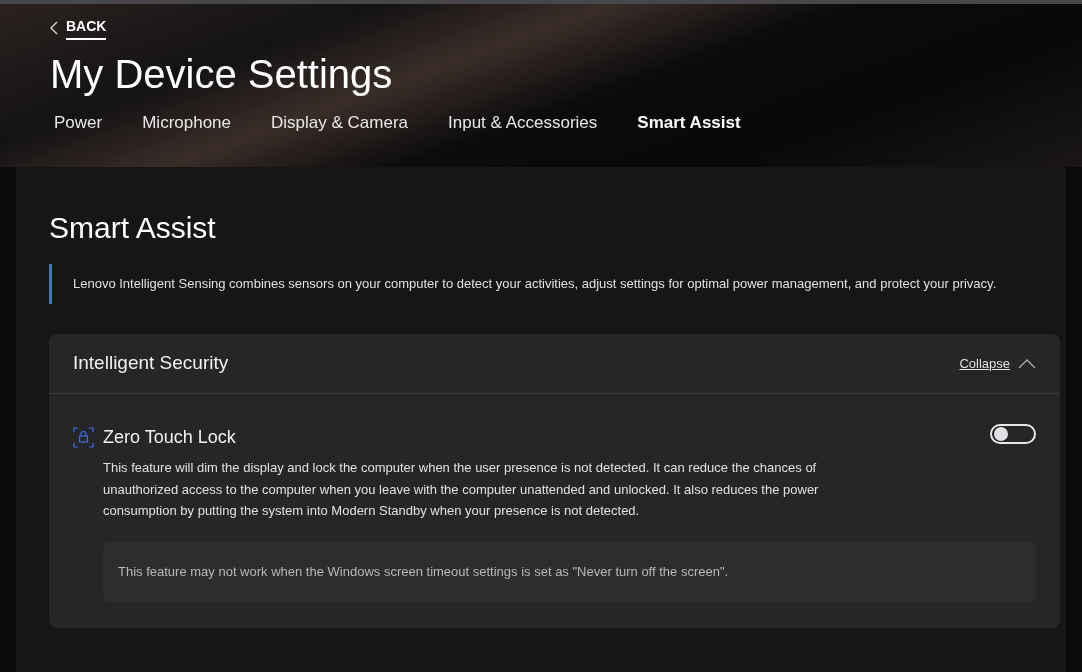 The image size is (1082, 672). Describe the element at coordinates (535, 284) in the screenshot. I see `section-description: Lenovo Intelligent Sensing combines sensors on your computer to detect your activities, adjust settings for optimal power management, and protect your privacy.` at that location.